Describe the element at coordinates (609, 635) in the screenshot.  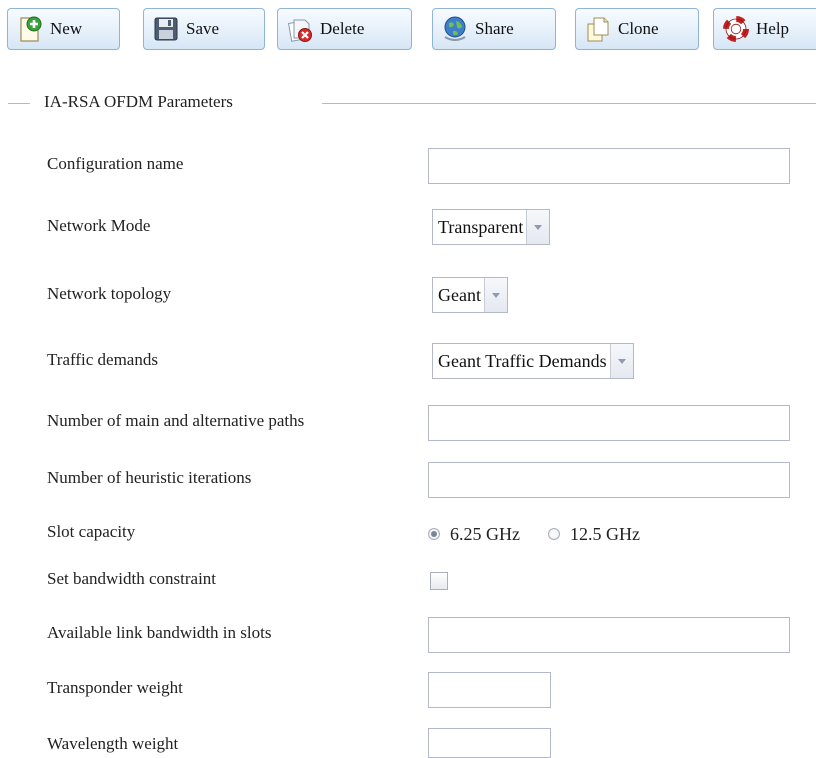
I see `available-bandwidth-input` at that location.